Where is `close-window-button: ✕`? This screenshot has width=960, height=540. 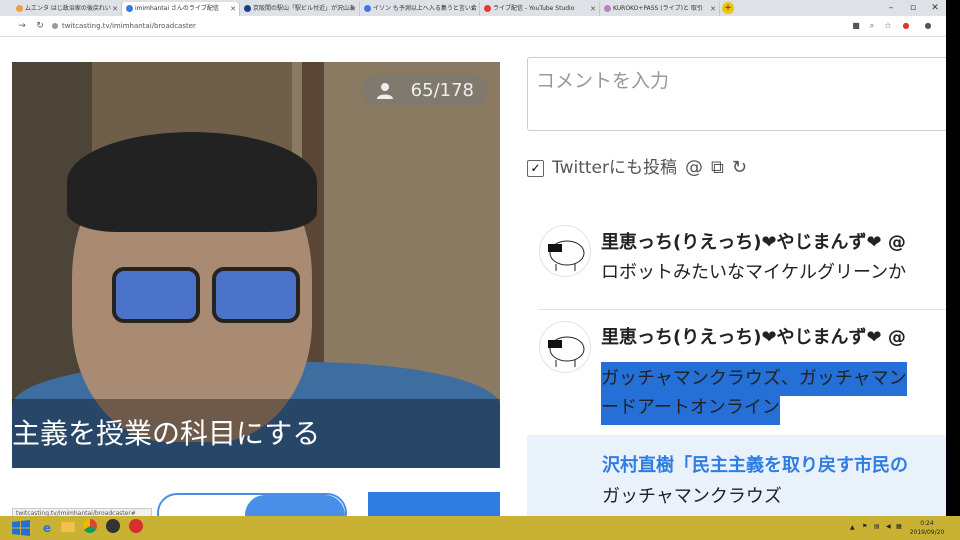 close-window-button: ✕ is located at coordinates (935, 8).